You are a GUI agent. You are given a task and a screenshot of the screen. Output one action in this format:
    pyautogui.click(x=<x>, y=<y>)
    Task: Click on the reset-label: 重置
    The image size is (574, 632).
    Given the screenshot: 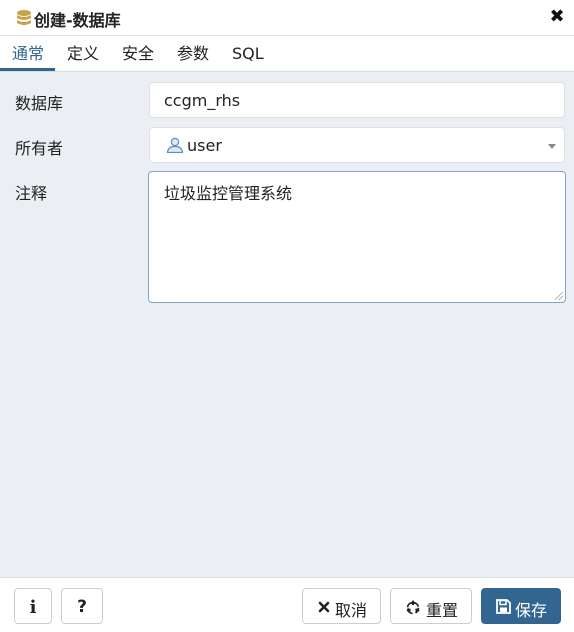 What is the action you would take?
    pyautogui.click(x=442, y=610)
    